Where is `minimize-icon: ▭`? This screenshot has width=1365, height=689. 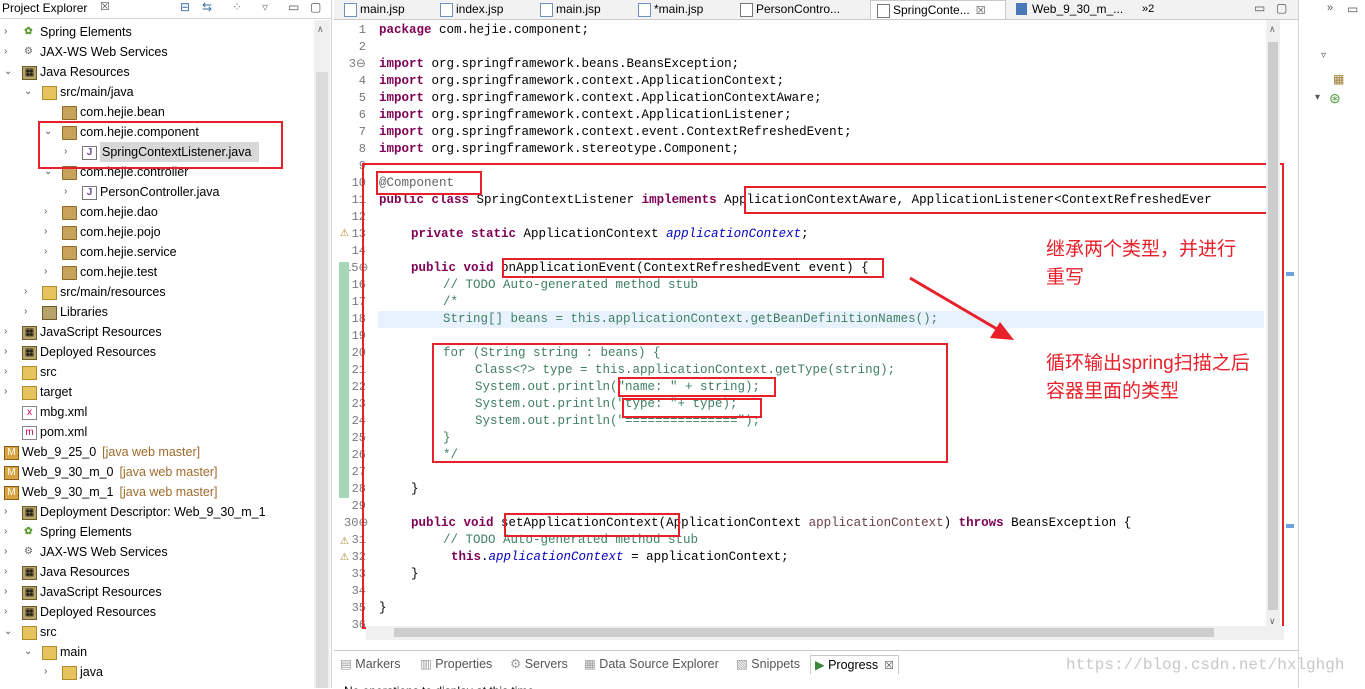 minimize-icon: ▭ is located at coordinates (1352, 9).